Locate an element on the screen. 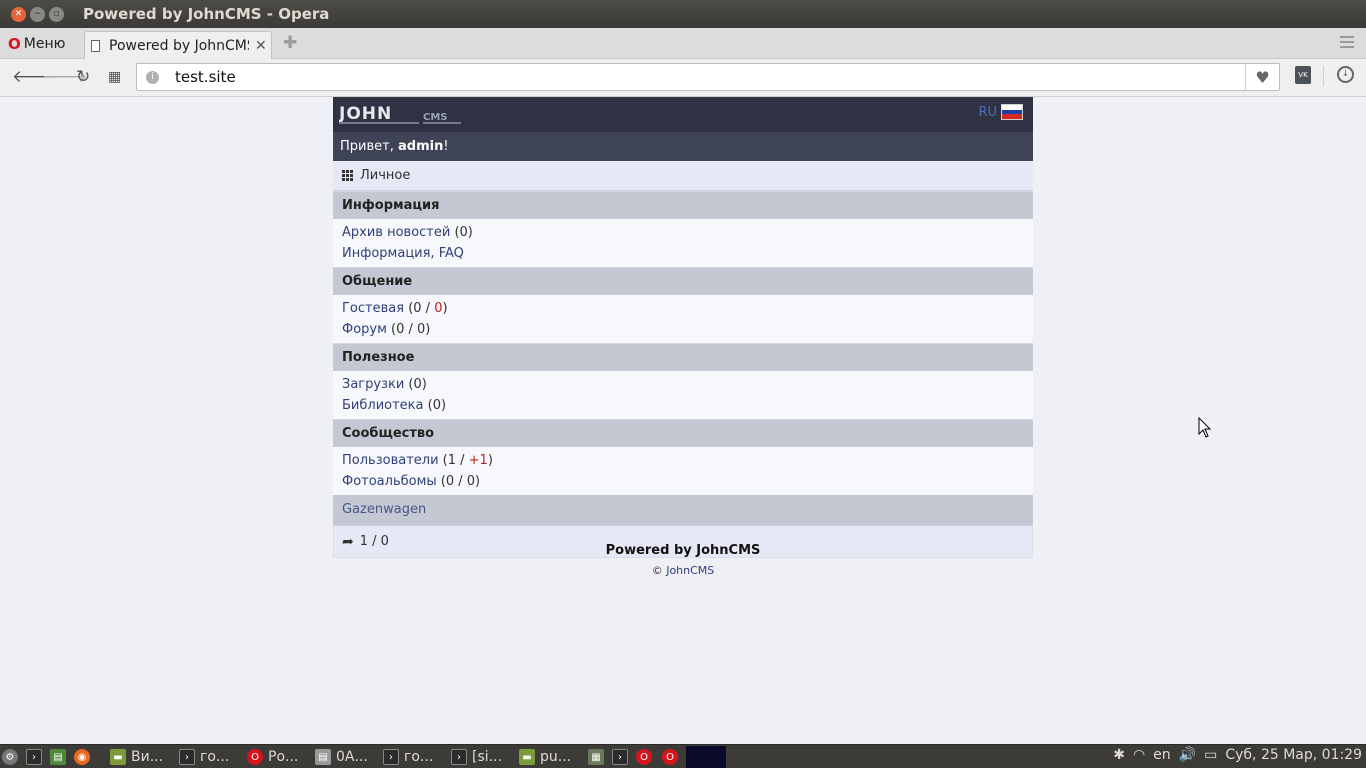 This screenshot has height=768, width=1366. tab-close-icon: ✕ is located at coordinates (261, 46).